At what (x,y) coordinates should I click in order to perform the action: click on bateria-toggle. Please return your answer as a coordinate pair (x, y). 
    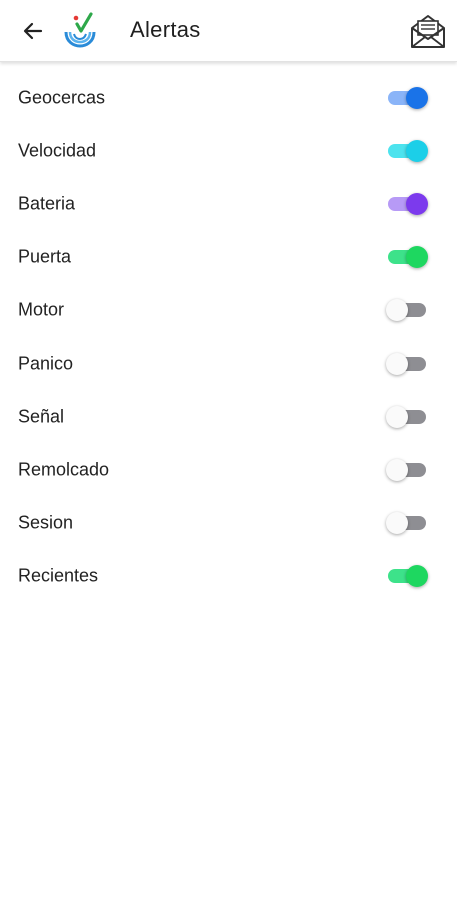
    Looking at the image, I should click on (408, 204).